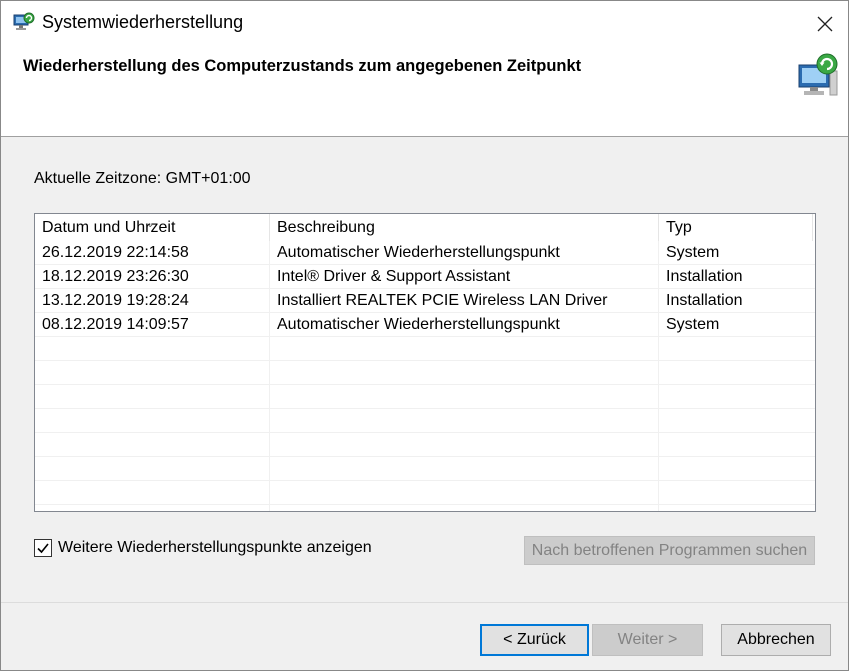 This screenshot has height=671, width=849. What do you see at coordinates (23, 23) in the screenshot?
I see `system-restore-app-icon` at bounding box center [23, 23].